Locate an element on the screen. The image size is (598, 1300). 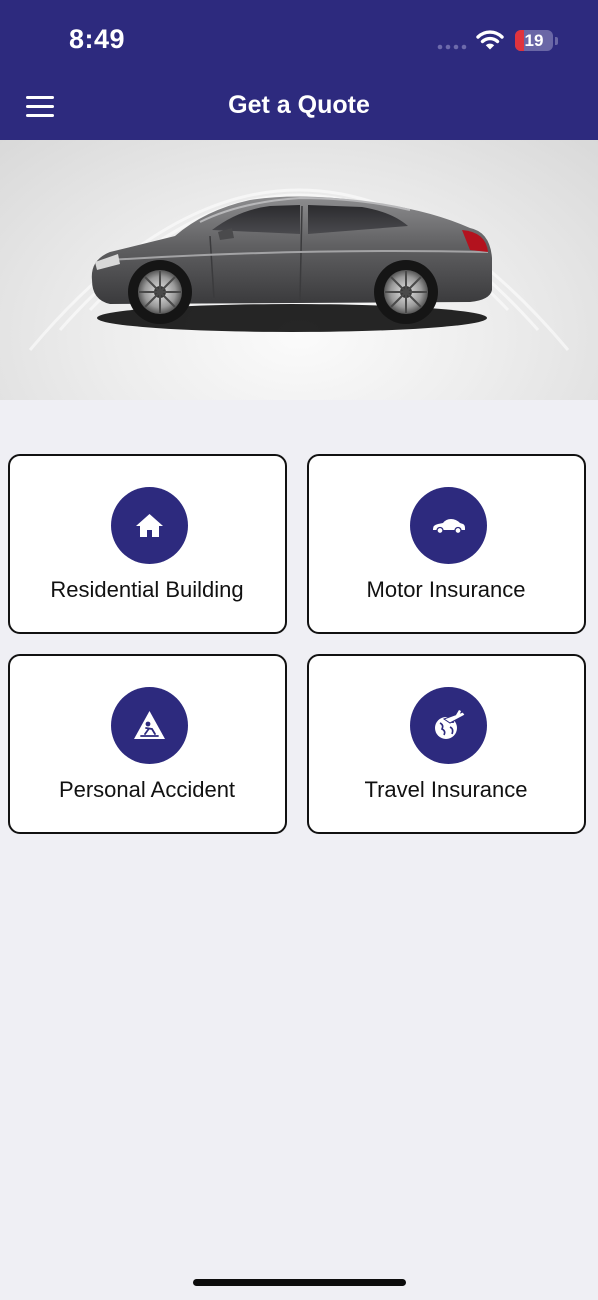
accident-warning-icon is located at coordinates (149, 725).